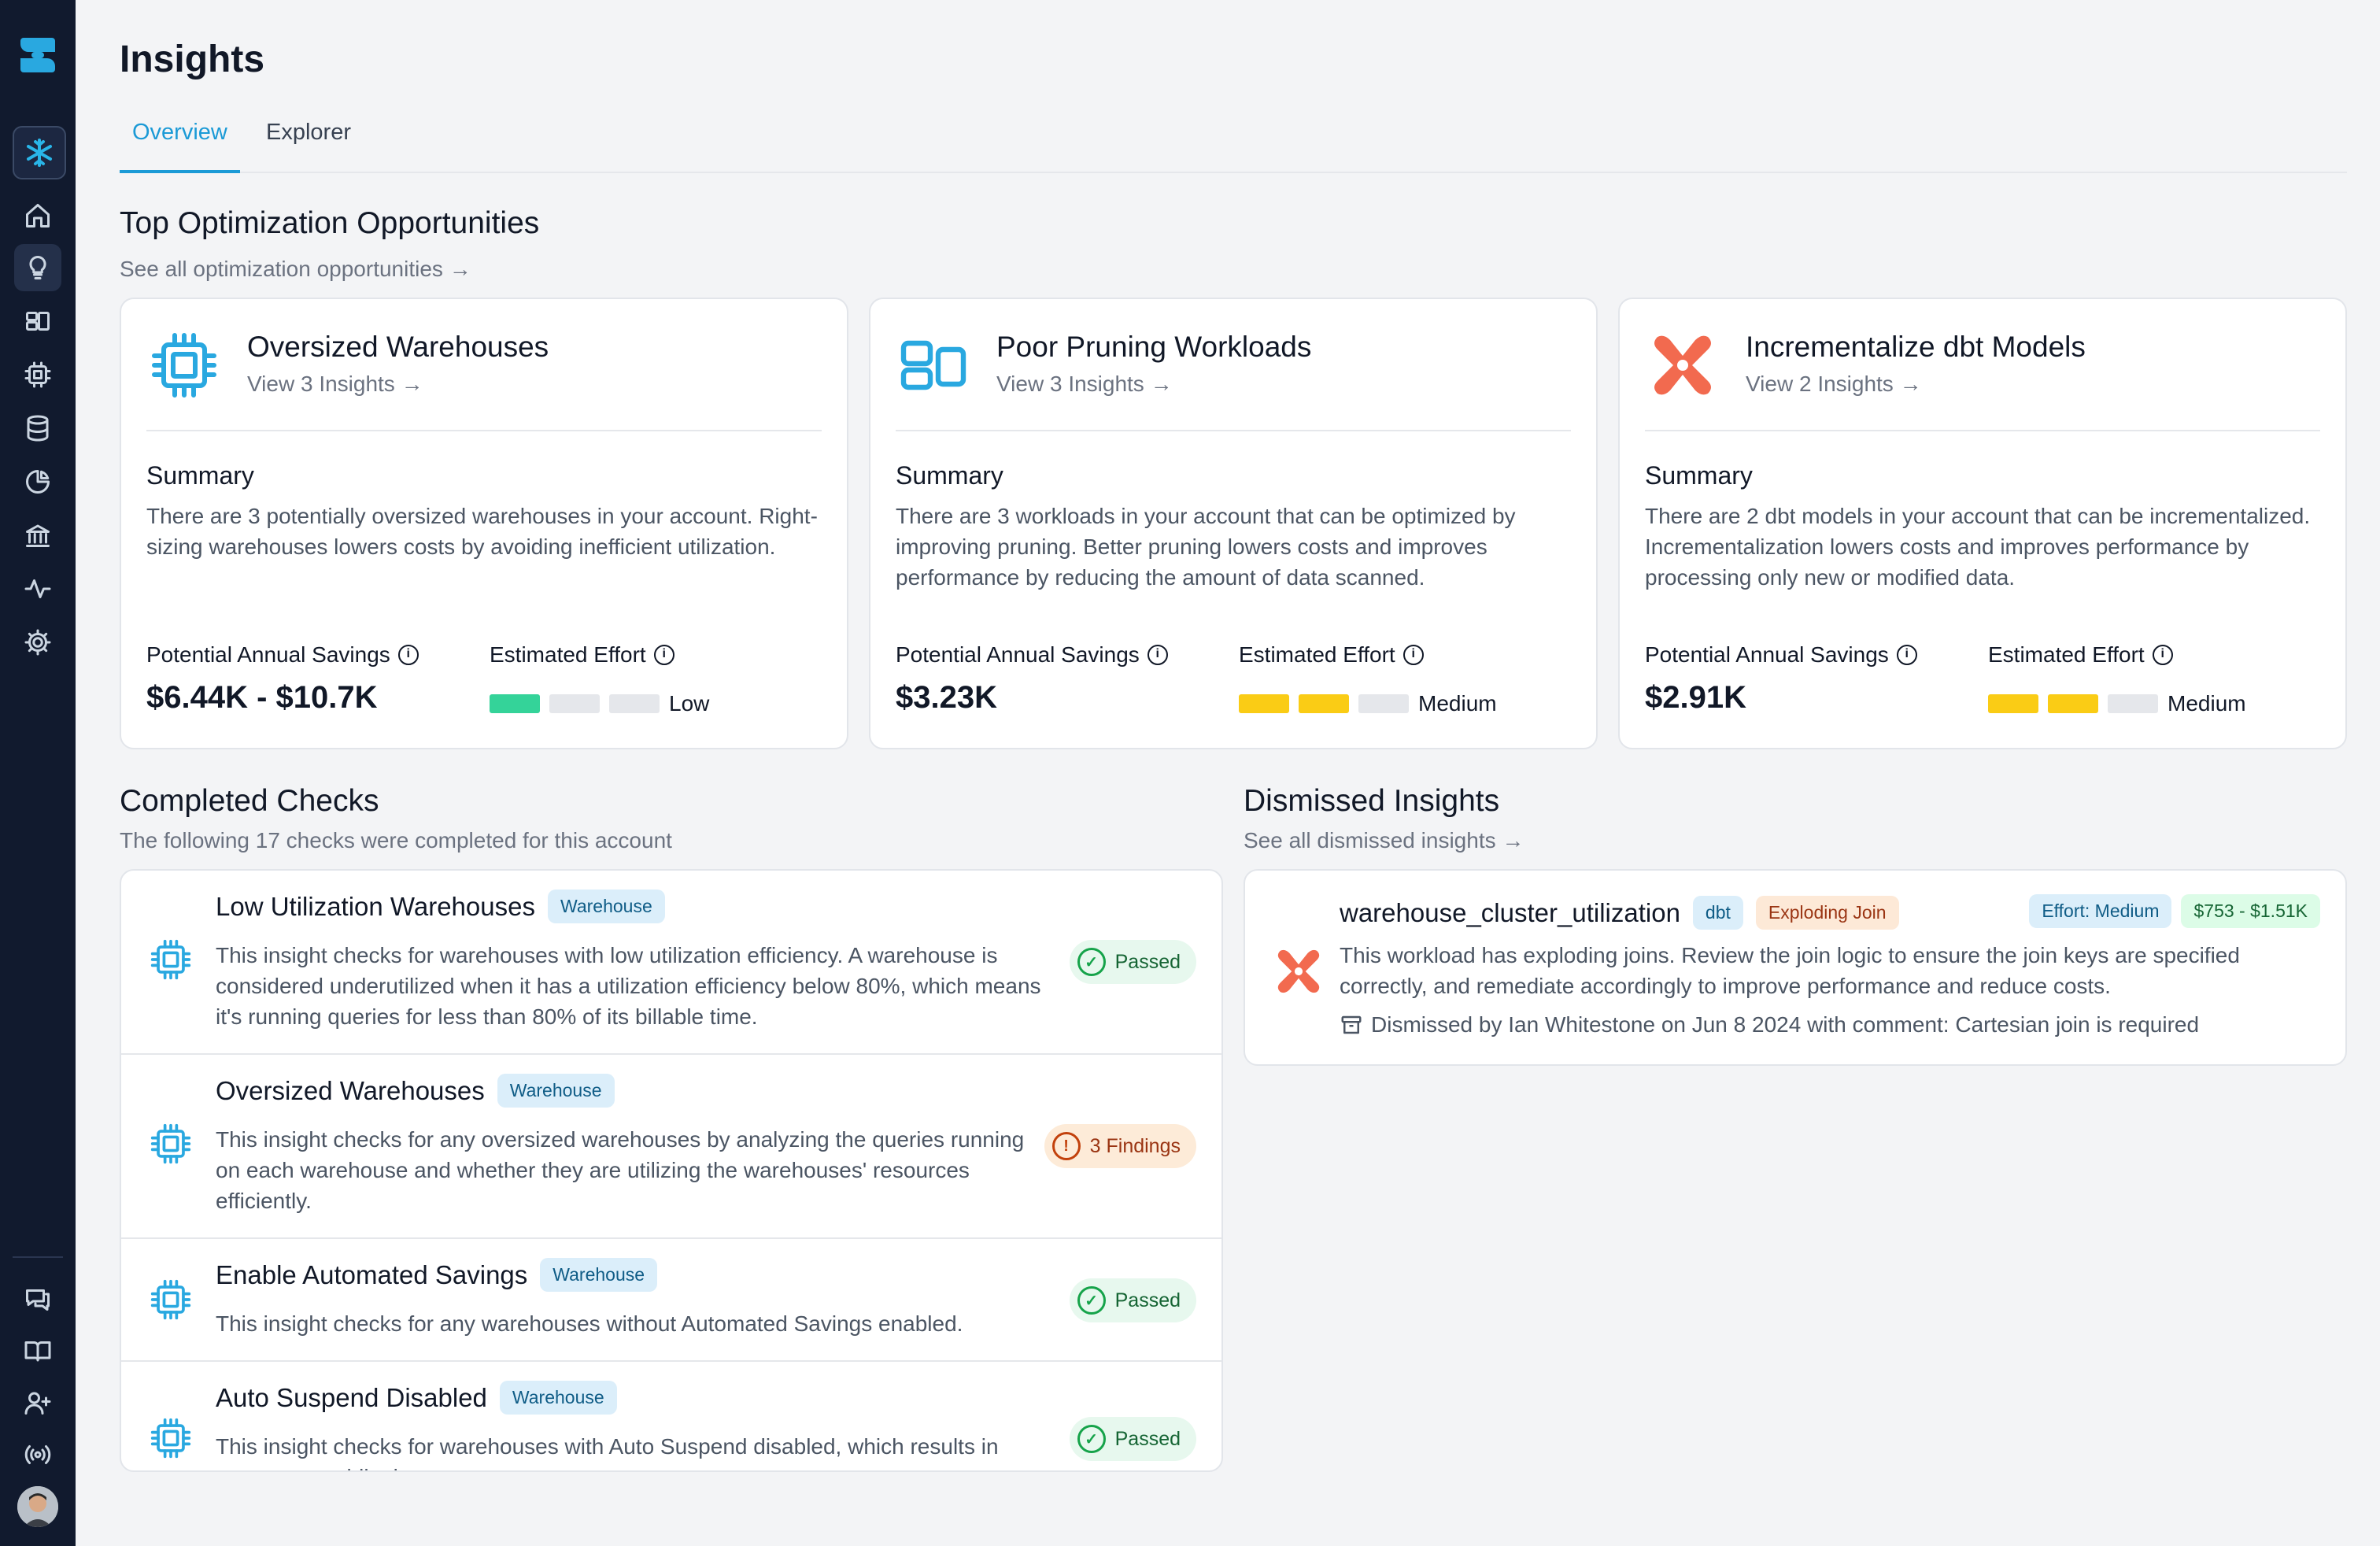 Image resolution: width=2380 pixels, height=1546 pixels. Describe the element at coordinates (1372, 801) in the screenshot. I see `dismissed-insights-title: Dismissed Insights` at that location.